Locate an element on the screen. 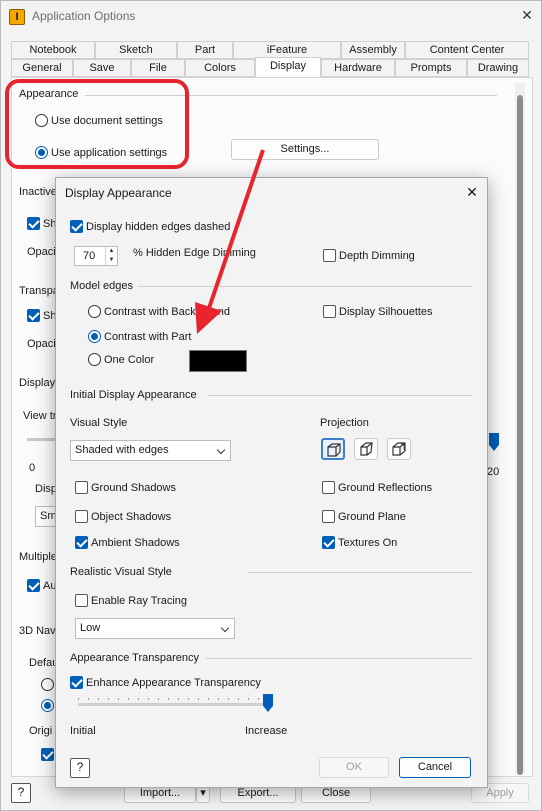  hidden-edge-dimming-label: % Hidden Edge Dimming is located at coordinates (194, 253).